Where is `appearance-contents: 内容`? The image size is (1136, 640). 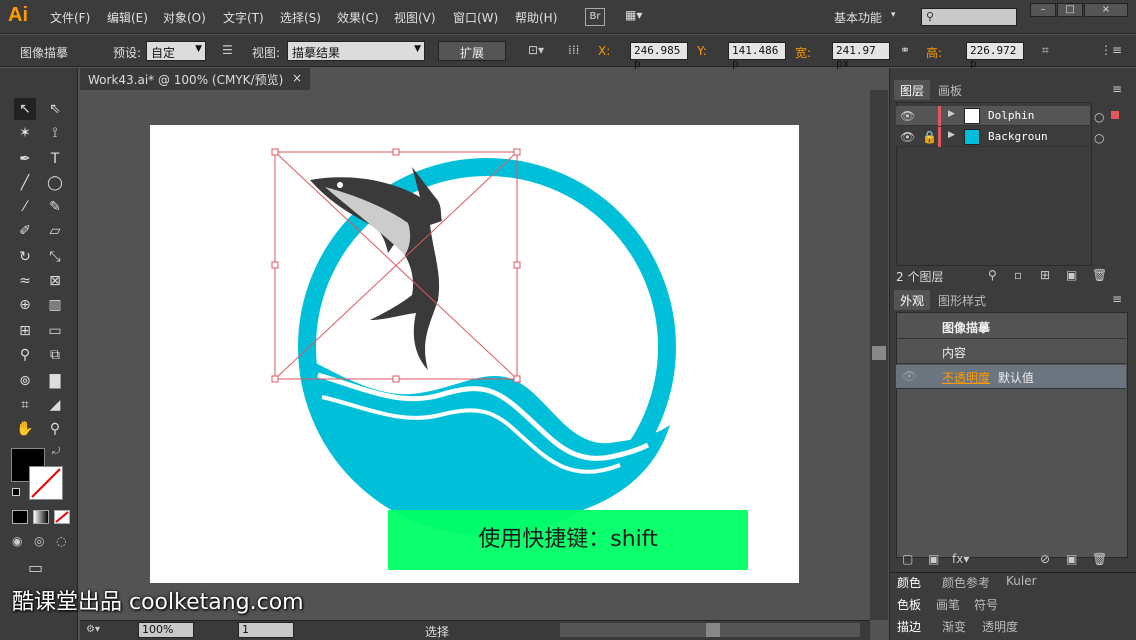 appearance-contents: 内容 is located at coordinates (1011, 352).